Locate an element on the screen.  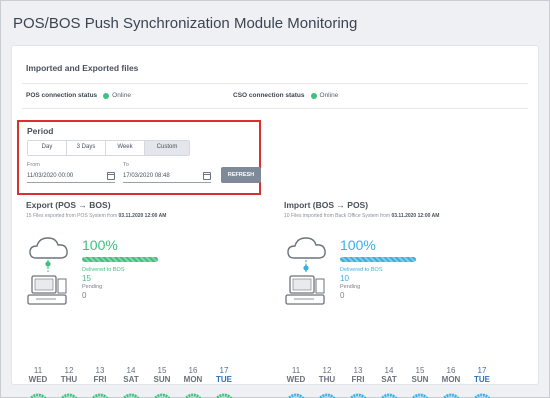
day-of-week: SAT is located at coordinates (131, 379).